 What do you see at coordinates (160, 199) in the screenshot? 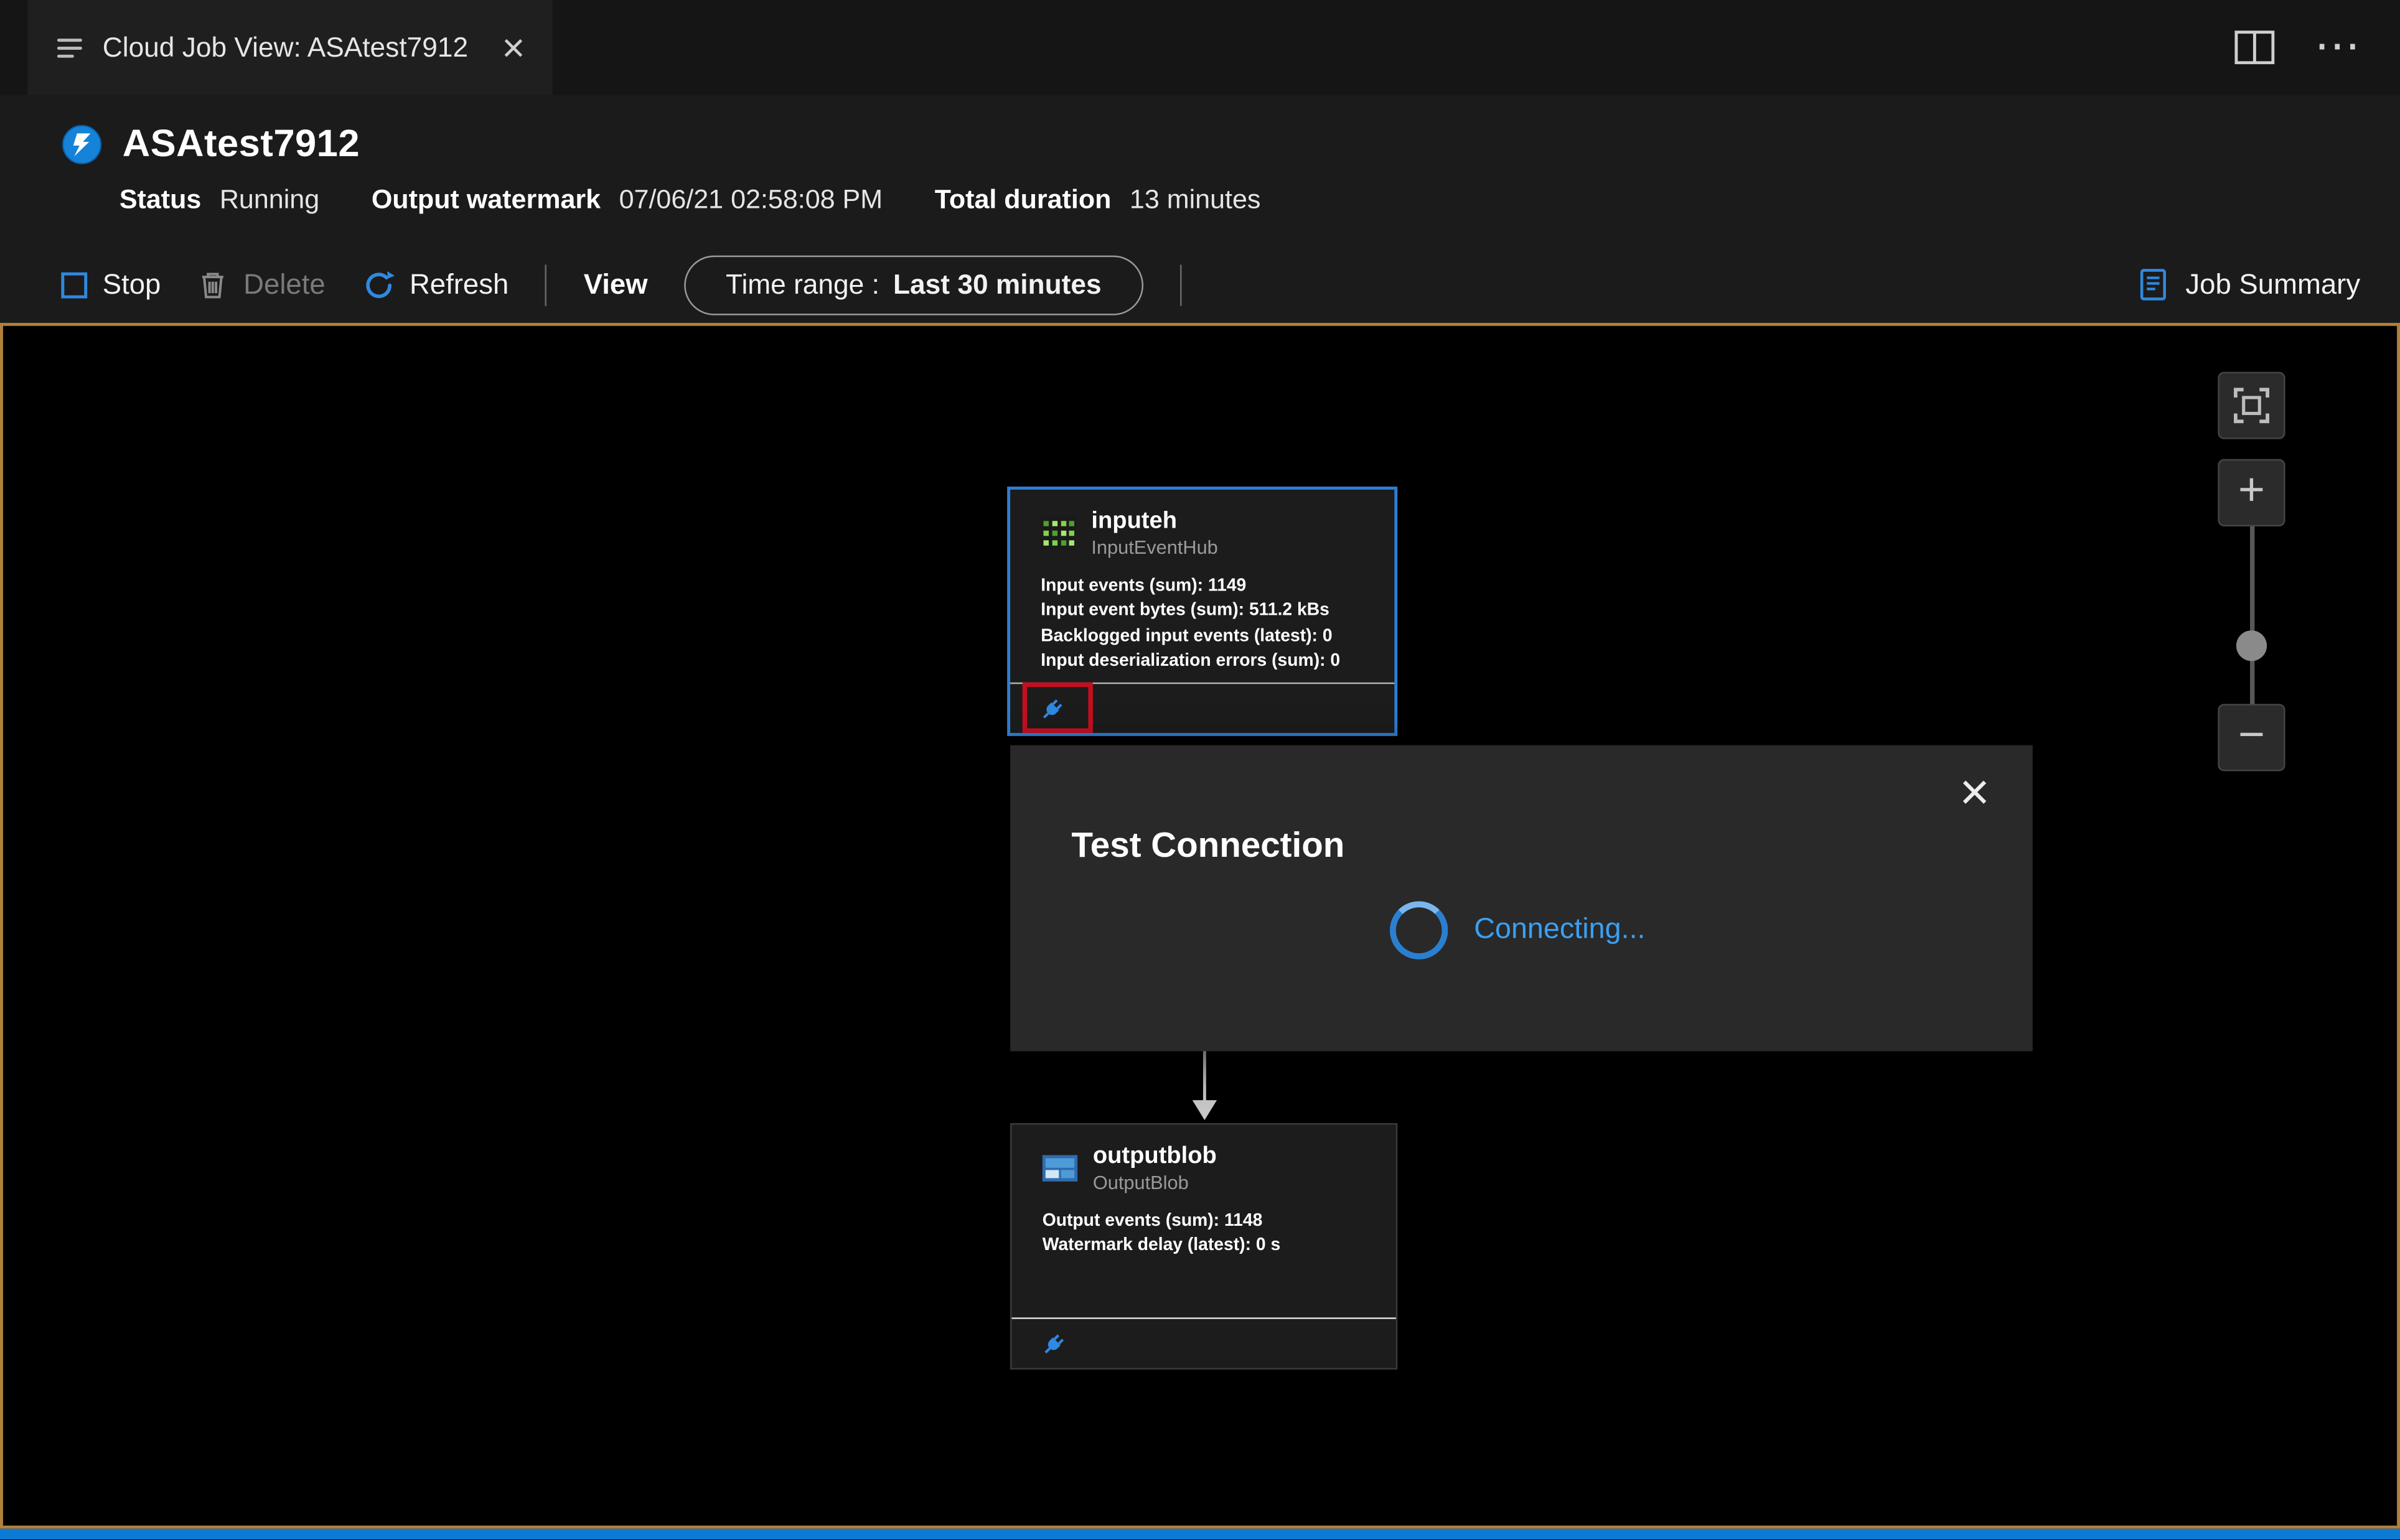
I see `status-label: Status` at bounding box center [160, 199].